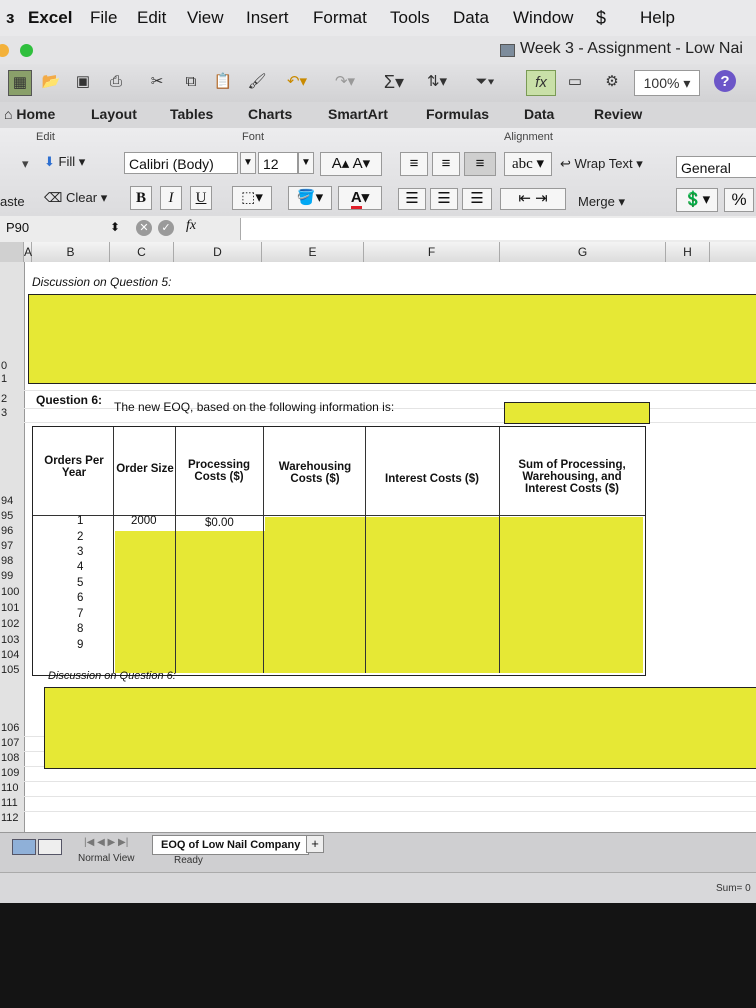  What do you see at coordinates (457, 114) in the screenshot?
I see `tab-formulas: Formulas` at bounding box center [457, 114].